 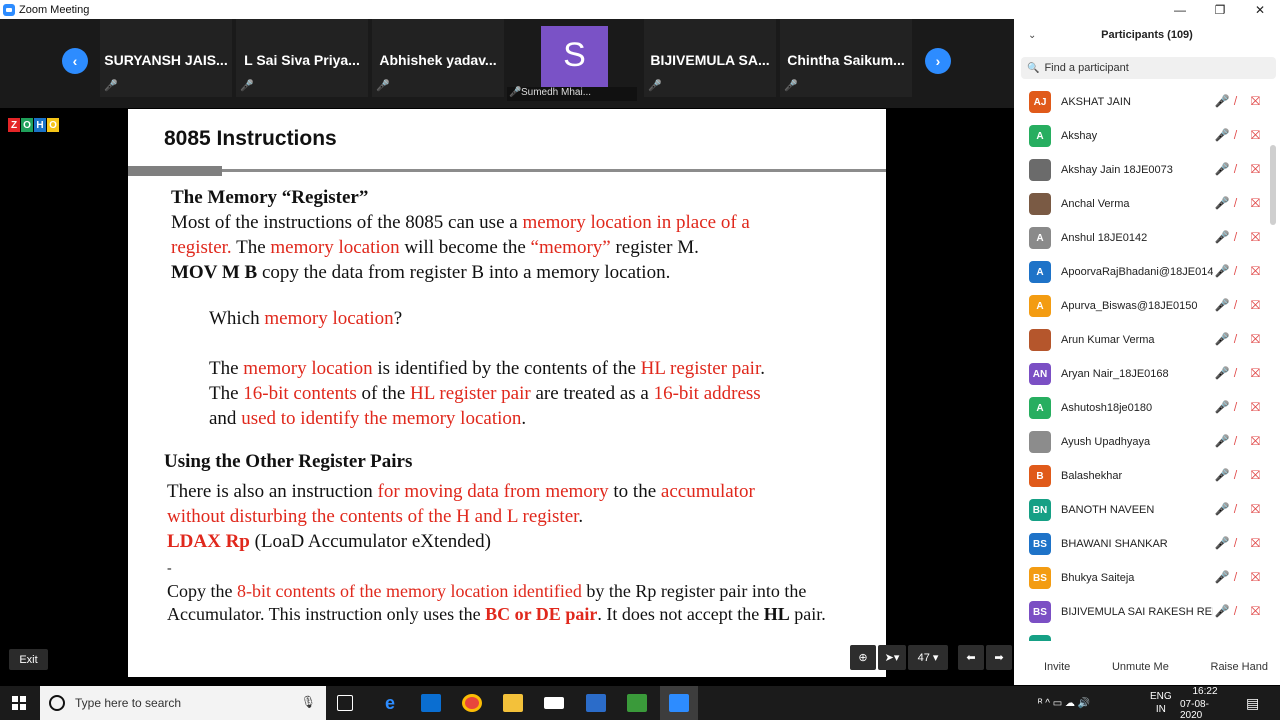 I want to click on tray-icons: ᴿ ^ ▭ ☁ 🔊, so click(x=1064, y=703).